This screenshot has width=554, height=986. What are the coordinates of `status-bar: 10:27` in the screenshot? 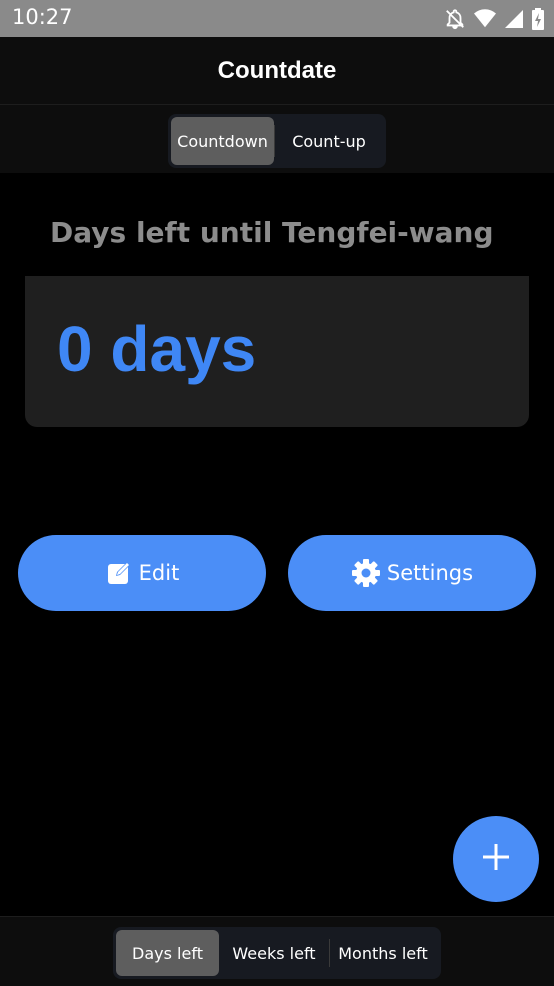 It's located at (277, 18).